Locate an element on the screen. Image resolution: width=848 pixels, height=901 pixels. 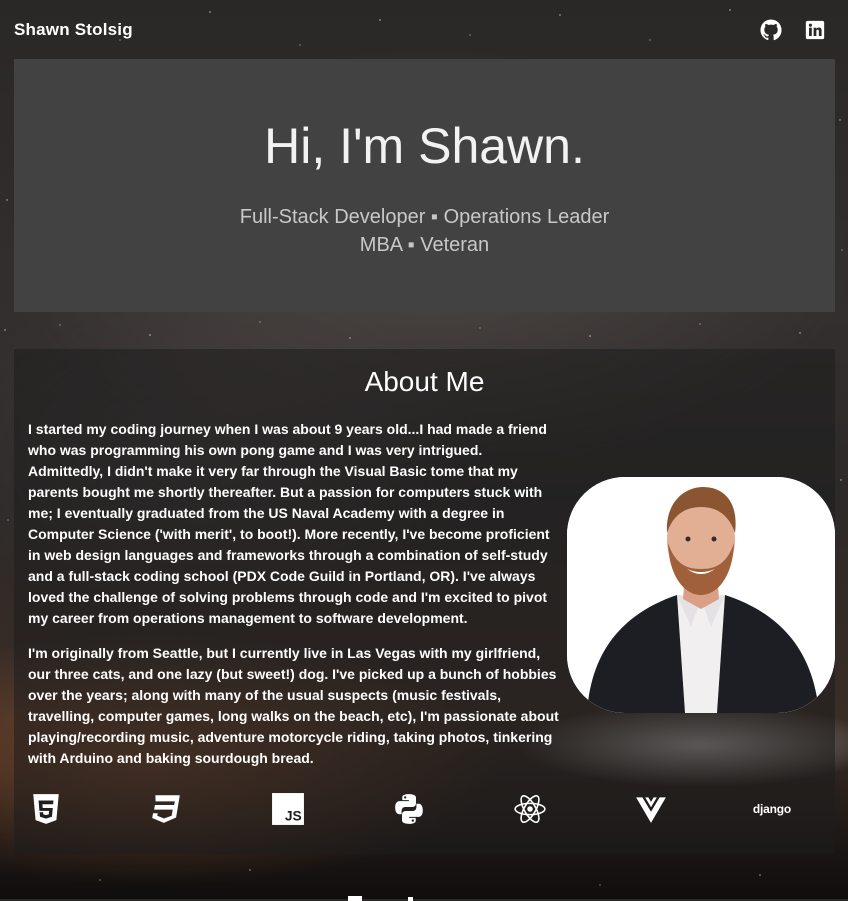
hero-subtitle-line-2: MBA ▪ Veteran is located at coordinates (424, 245).